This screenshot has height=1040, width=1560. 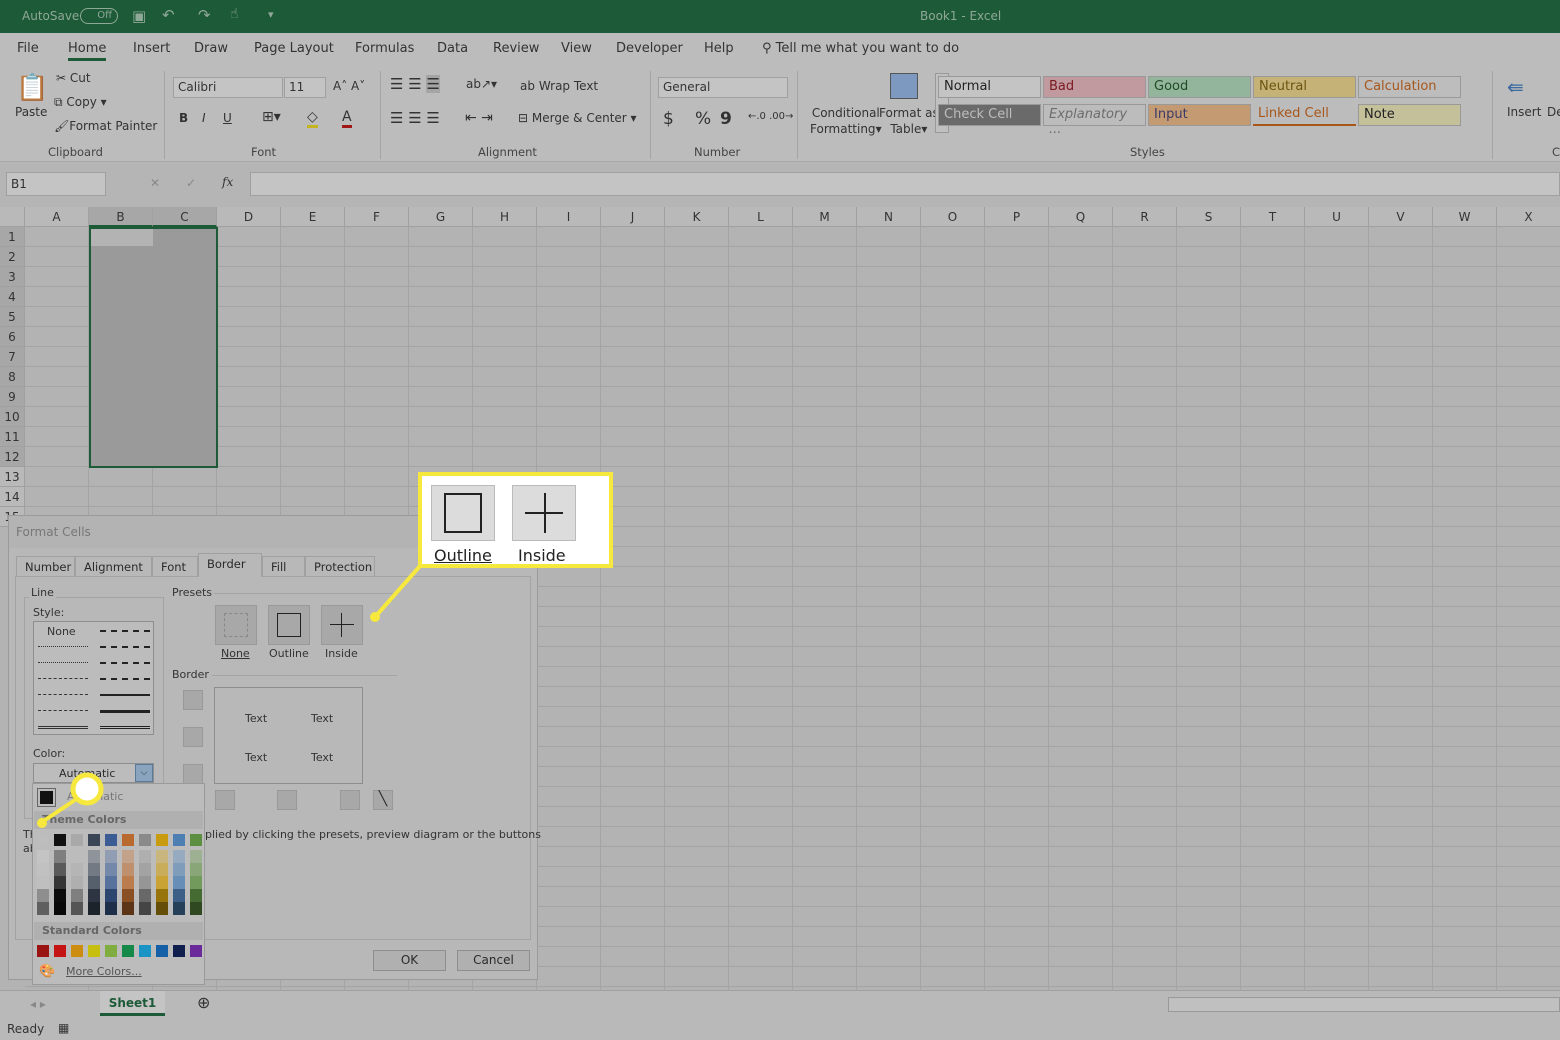 What do you see at coordinates (544, 513) in the screenshot?
I see `inside-preset-zoomed` at bounding box center [544, 513].